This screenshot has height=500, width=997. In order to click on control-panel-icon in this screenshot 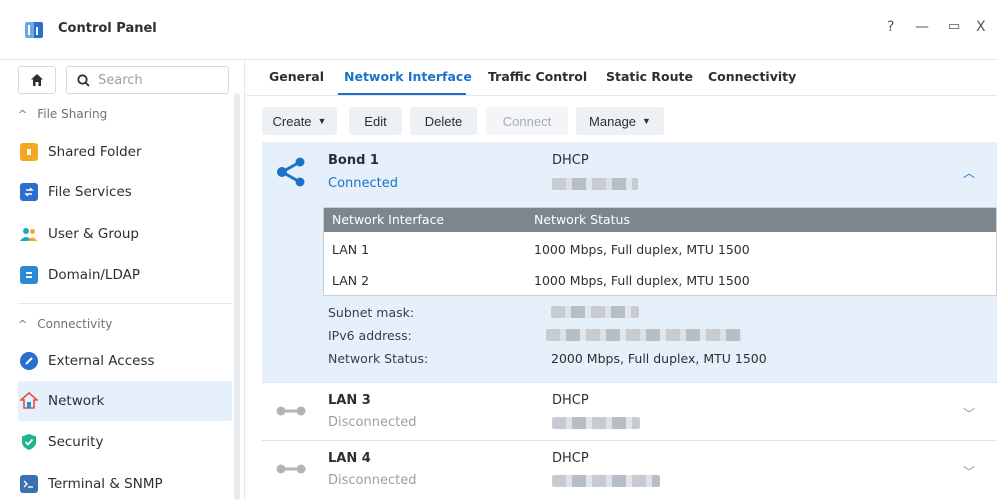, I will do `click(34, 30)`.